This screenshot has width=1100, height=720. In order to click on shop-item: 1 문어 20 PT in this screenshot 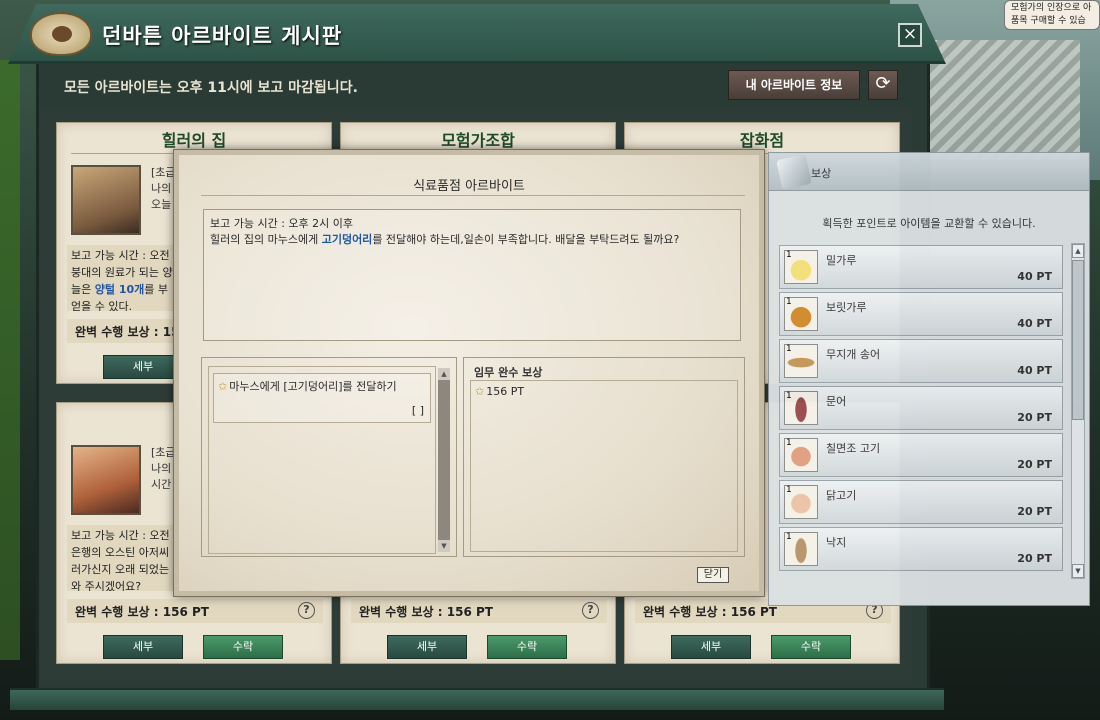, I will do `click(921, 408)`.